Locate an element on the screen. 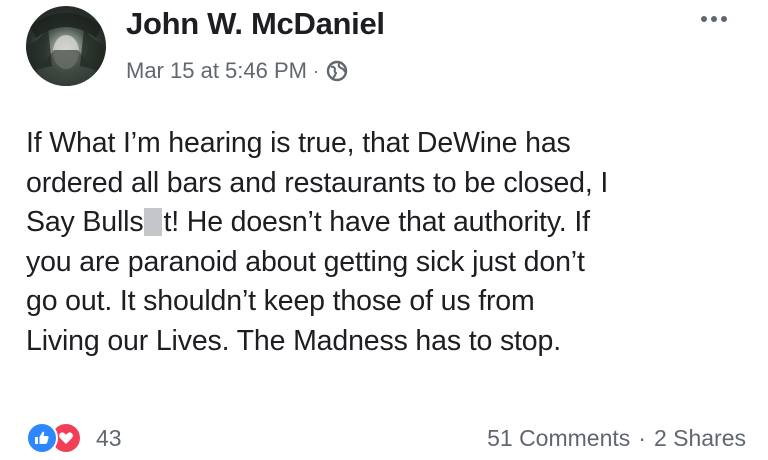 Image resolution: width=768 pixels, height=460 pixels. avatar is located at coordinates (66, 46).